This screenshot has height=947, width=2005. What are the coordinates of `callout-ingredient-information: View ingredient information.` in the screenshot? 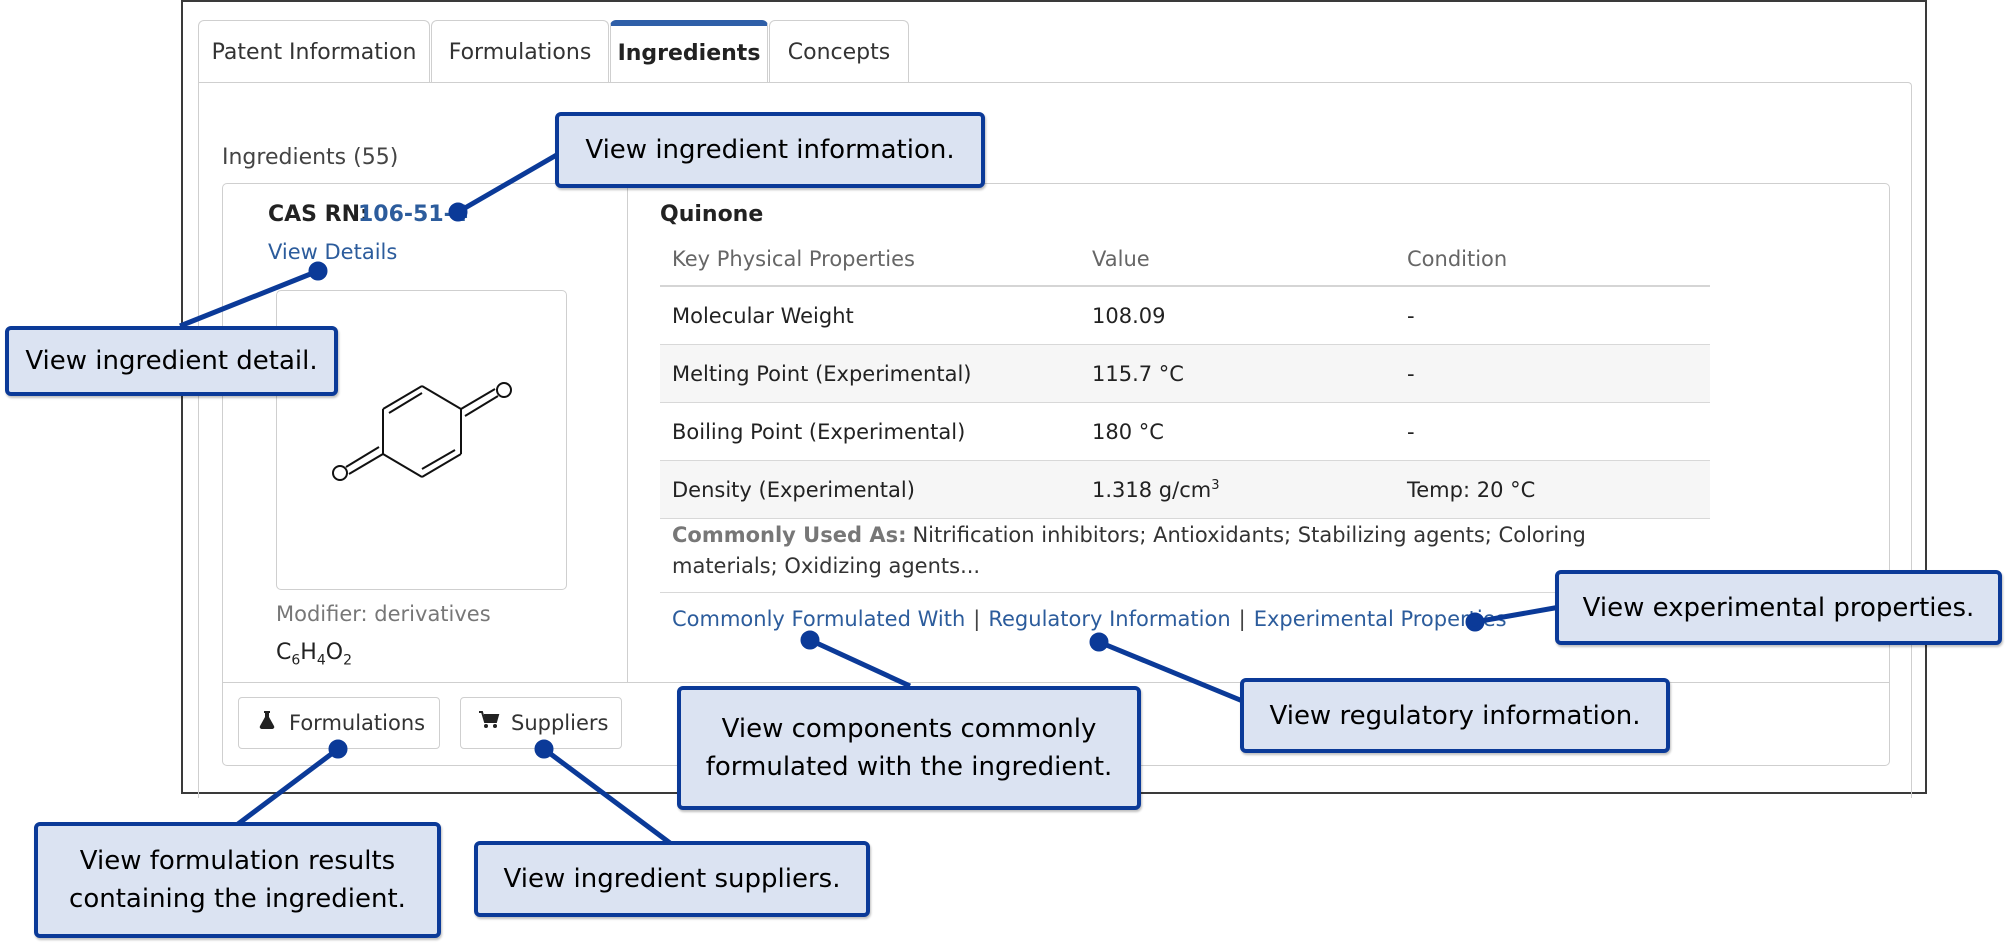 It's located at (770, 150).